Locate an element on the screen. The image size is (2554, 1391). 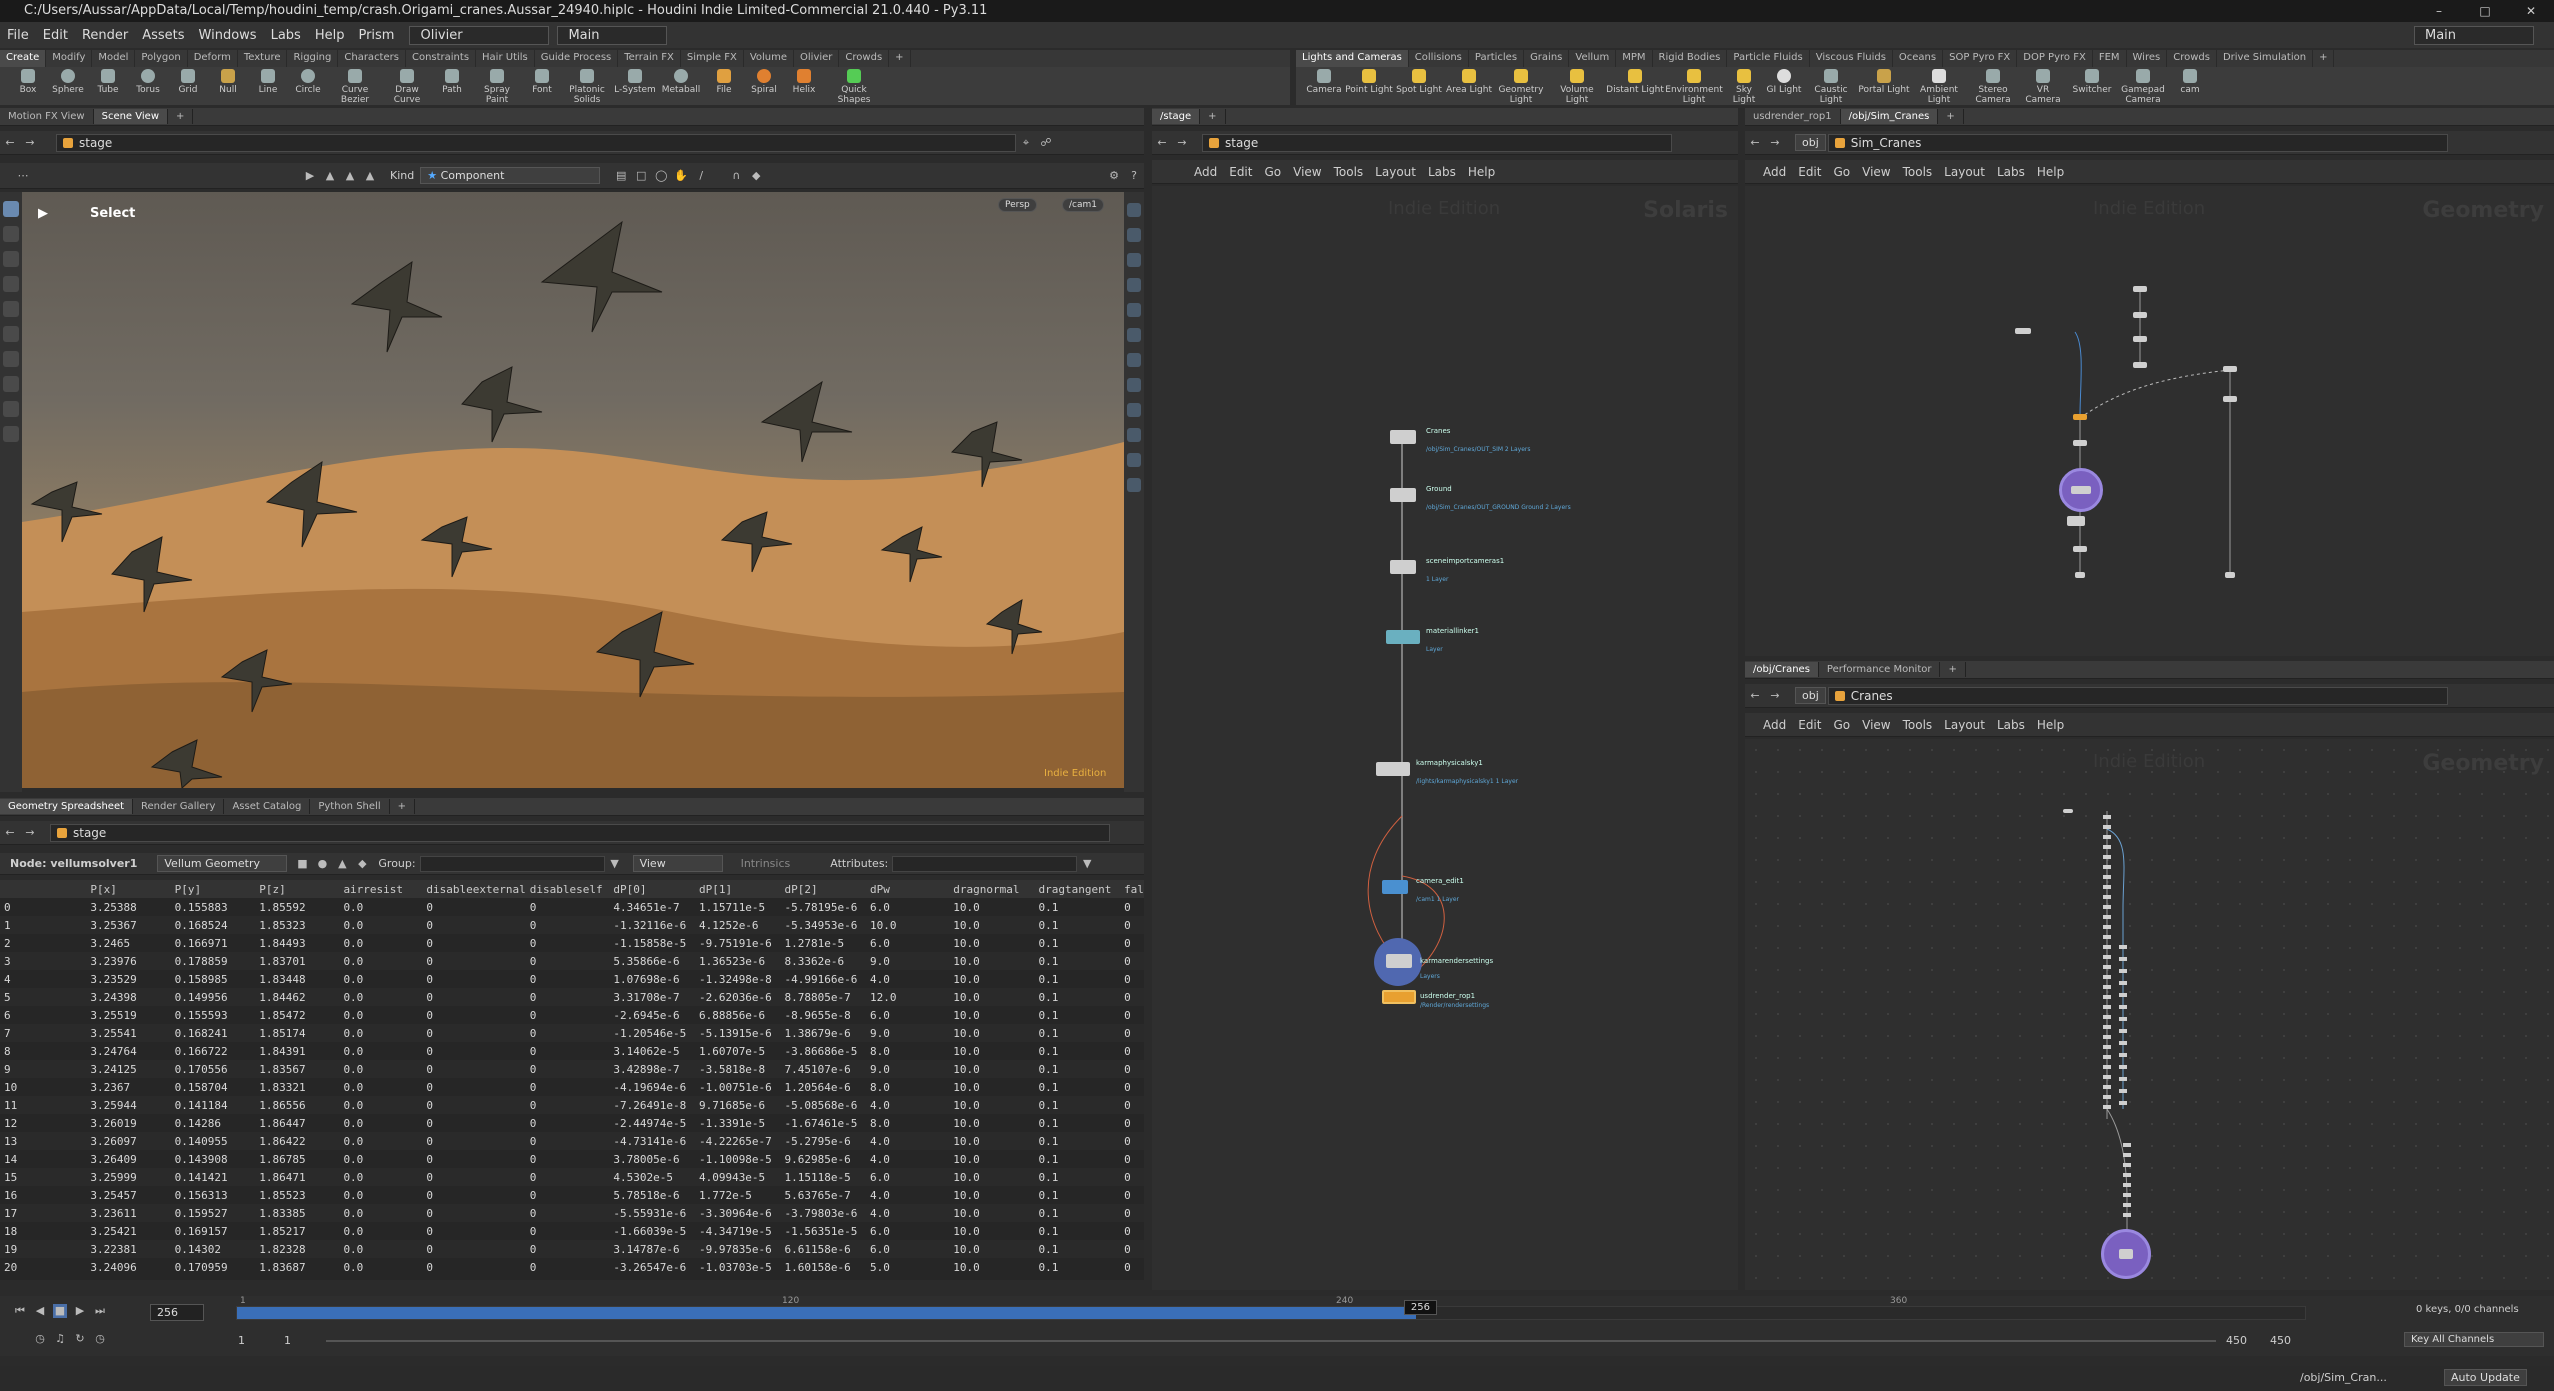
shelf-tab: Model is located at coordinates (114, 58).